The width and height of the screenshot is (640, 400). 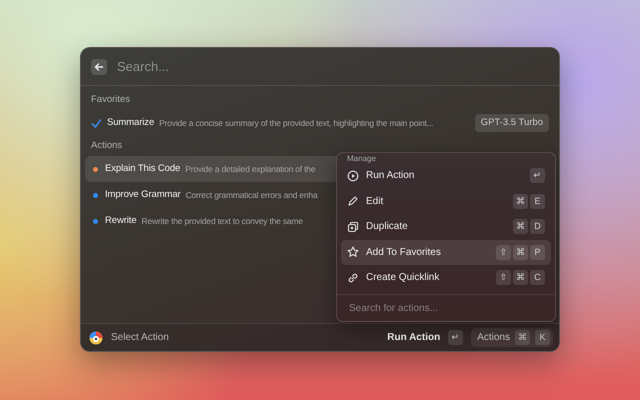 What do you see at coordinates (353, 278) in the screenshot?
I see `link-icon` at bounding box center [353, 278].